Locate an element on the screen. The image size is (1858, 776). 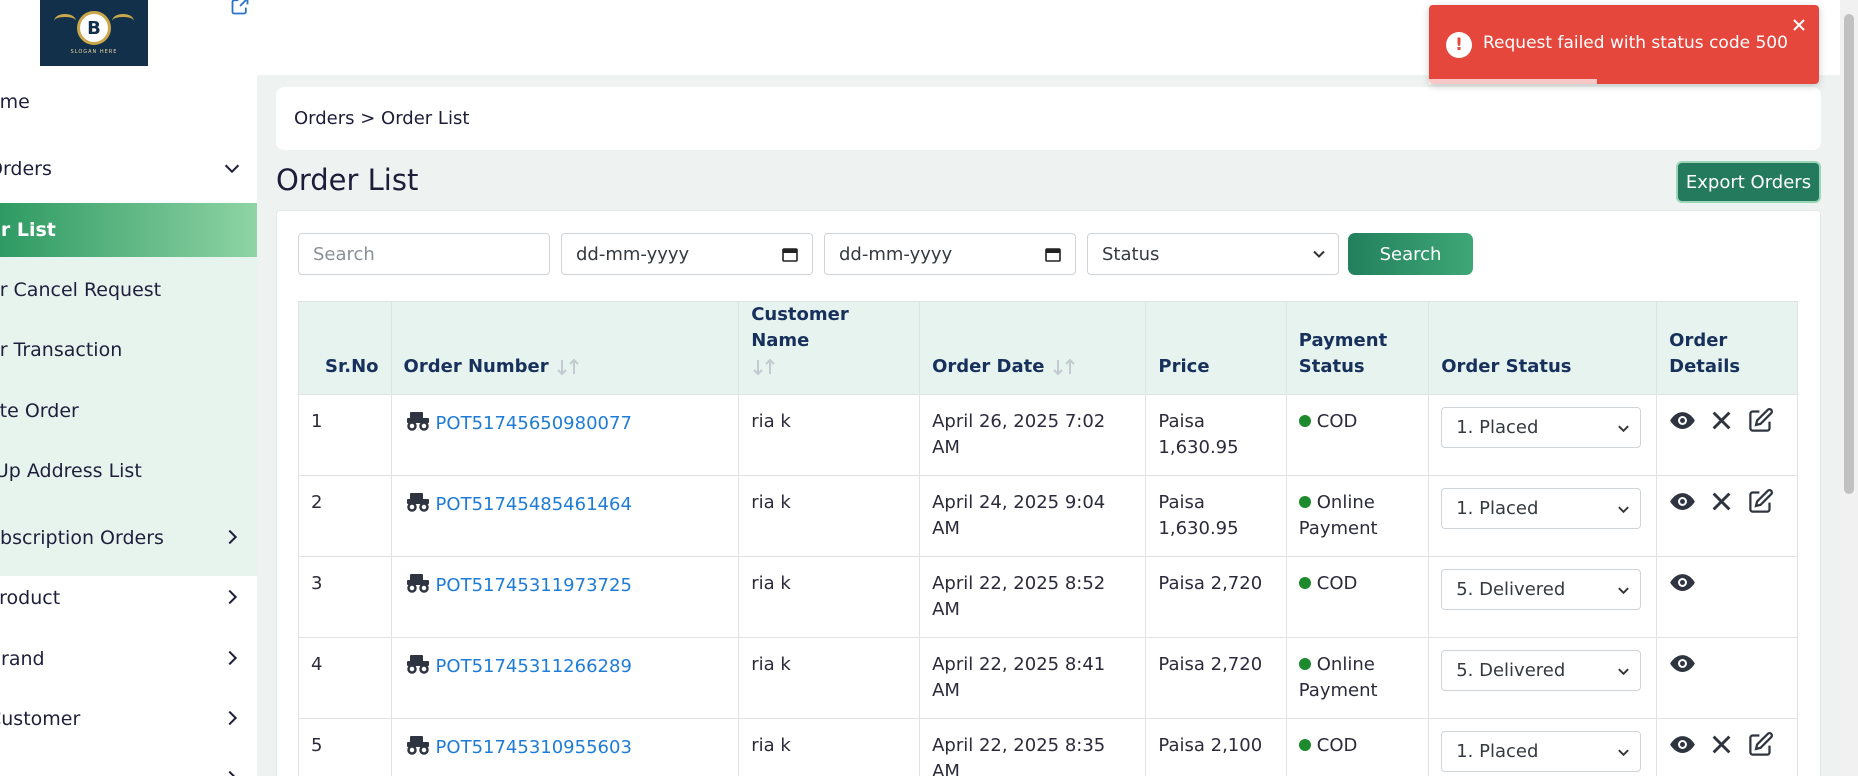
date-from-input: dd-mm-yyyy is located at coordinates (687, 254).